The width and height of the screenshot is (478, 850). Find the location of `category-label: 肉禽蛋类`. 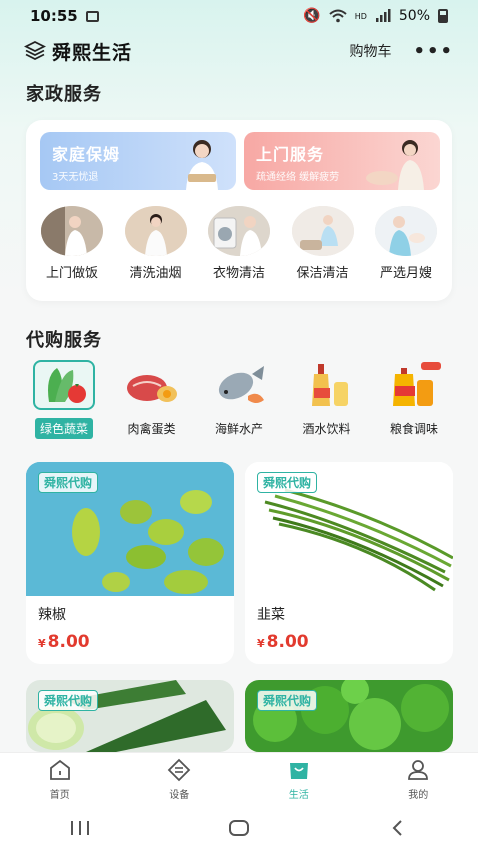

category-label: 肉禽蛋类 is located at coordinates (151, 429).